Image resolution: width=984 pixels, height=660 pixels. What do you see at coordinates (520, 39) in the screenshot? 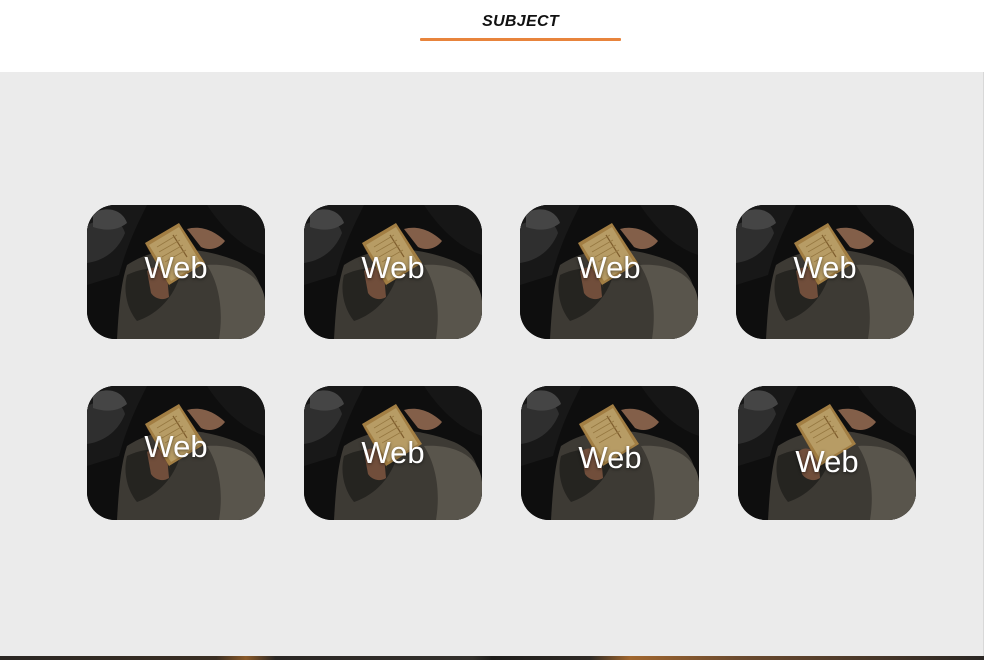
I see `title-underline` at bounding box center [520, 39].